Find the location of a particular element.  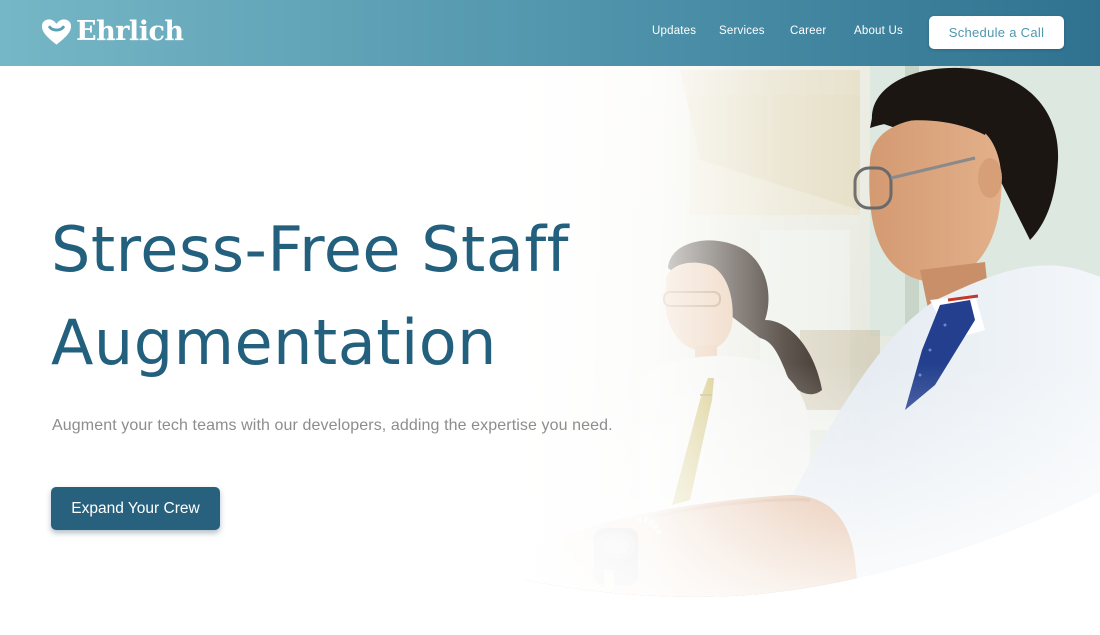

expand-your-crew-button: Expand Your Crew is located at coordinates (135, 508).